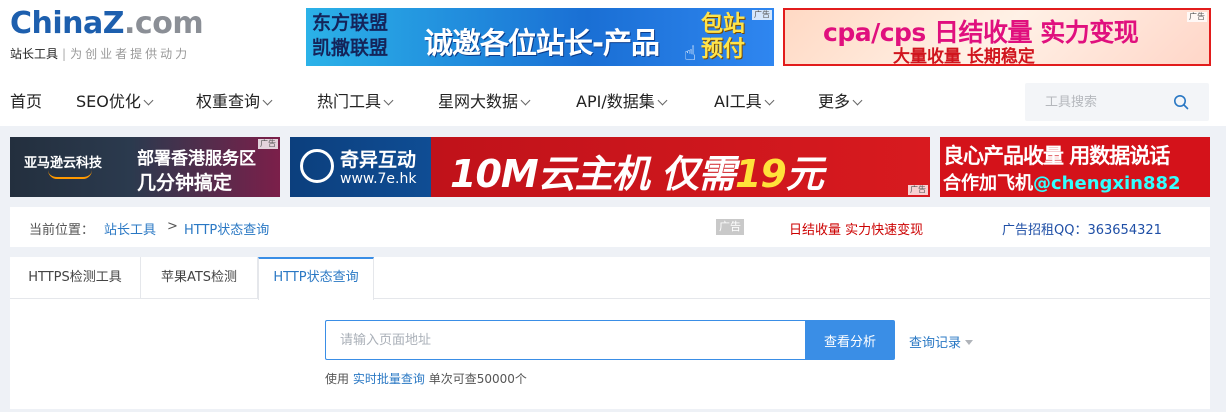 This screenshot has height=412, width=1226. What do you see at coordinates (75, 278) in the screenshot?
I see `tab-https-check: HTTPS检测工具` at bounding box center [75, 278].